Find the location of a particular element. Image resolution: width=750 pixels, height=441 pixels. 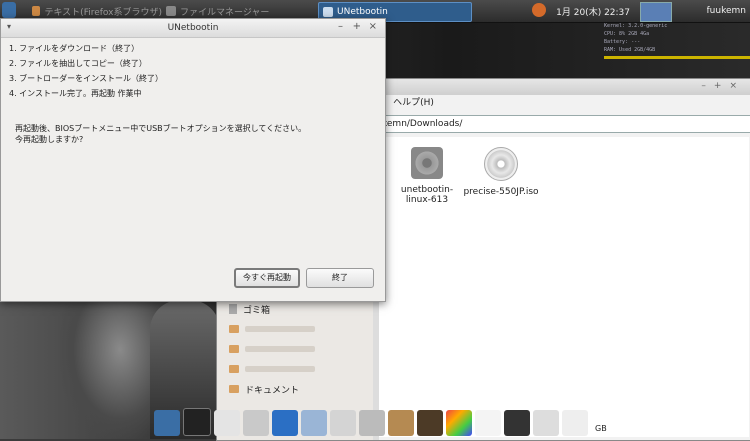

refresh-icon is located at coordinates (575, 423).